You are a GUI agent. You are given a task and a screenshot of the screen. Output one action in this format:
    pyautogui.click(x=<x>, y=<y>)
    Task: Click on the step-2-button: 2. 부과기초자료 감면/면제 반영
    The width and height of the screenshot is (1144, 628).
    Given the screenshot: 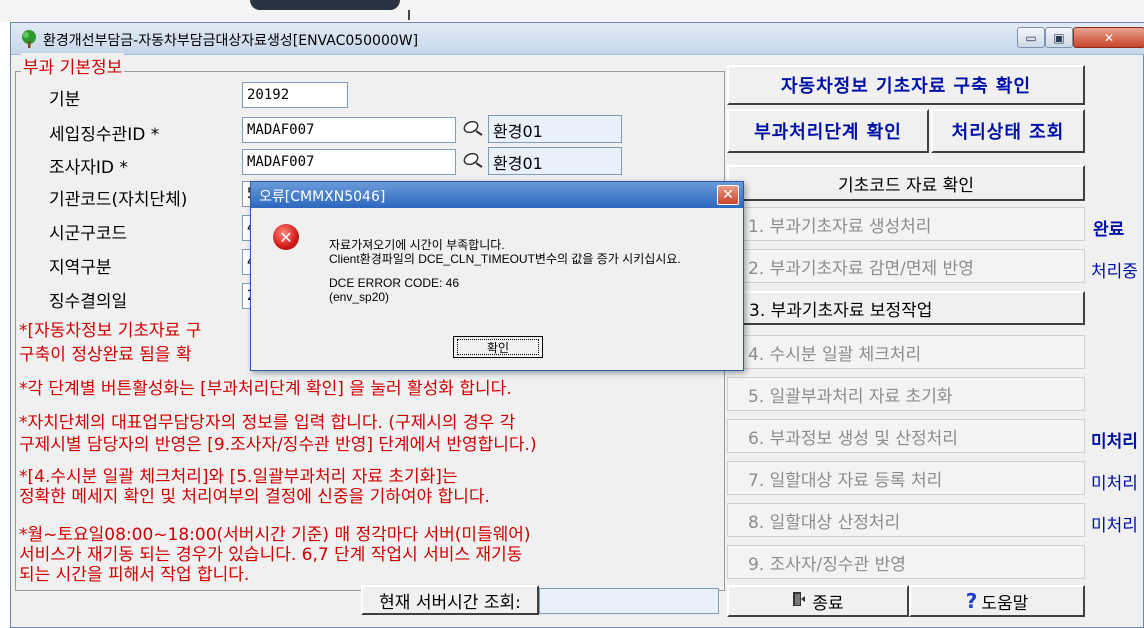 What is the action you would take?
    pyautogui.click(x=906, y=266)
    